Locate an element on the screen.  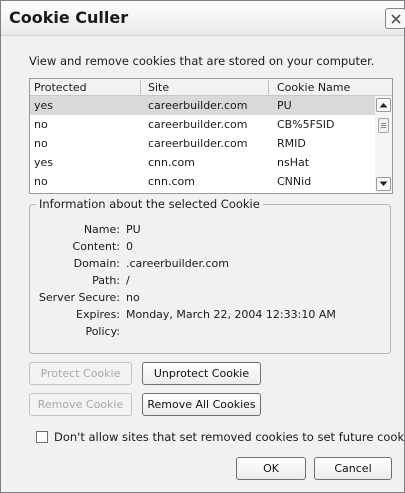
cell-cookie-name: PU is located at coordinates (284, 105).